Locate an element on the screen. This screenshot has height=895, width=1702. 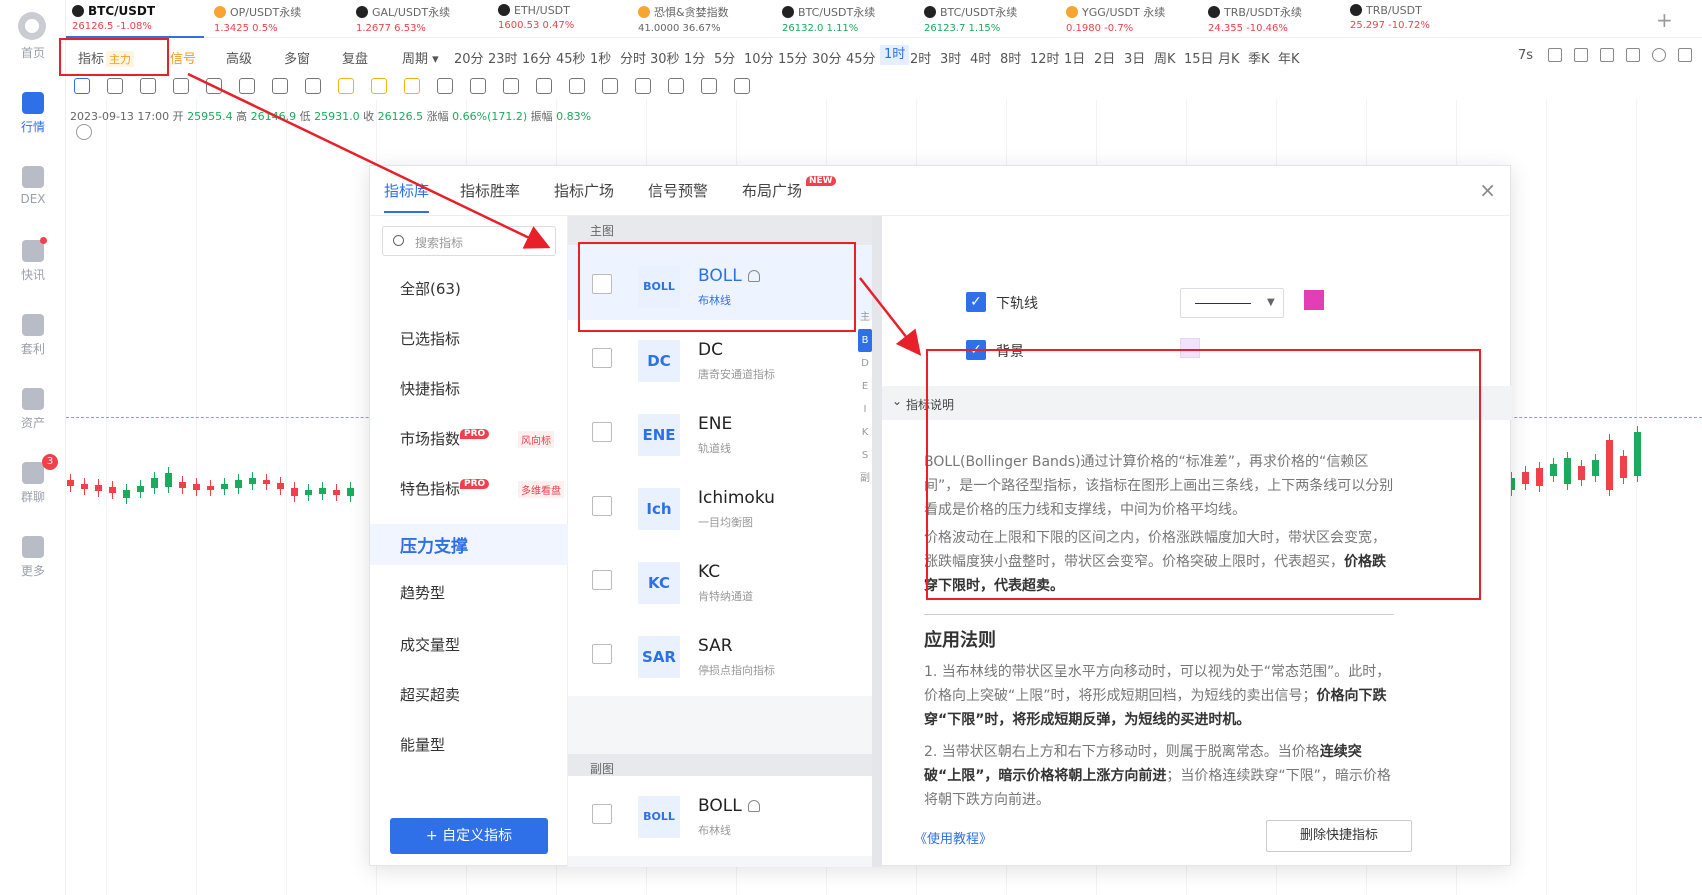
period-option: 1秒 is located at coordinates (600, 57).